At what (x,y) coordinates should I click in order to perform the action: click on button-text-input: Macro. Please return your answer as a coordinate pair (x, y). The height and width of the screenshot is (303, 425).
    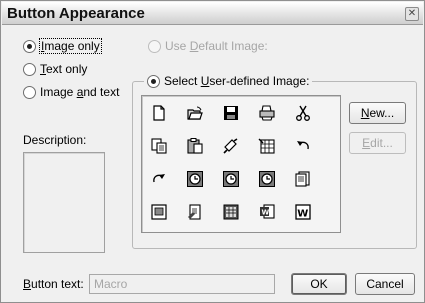
    Looking at the image, I should click on (182, 284).